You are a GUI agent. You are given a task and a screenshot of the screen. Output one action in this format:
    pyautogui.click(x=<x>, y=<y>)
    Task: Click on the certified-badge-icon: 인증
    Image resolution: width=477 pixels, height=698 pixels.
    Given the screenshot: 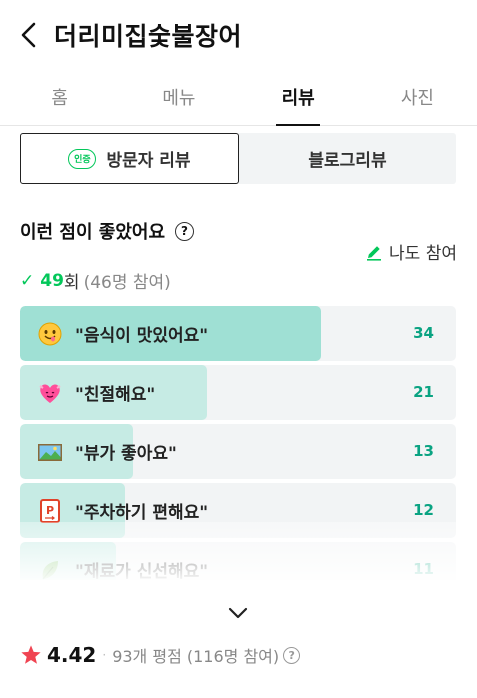 What is the action you would take?
    pyautogui.click(x=82, y=158)
    